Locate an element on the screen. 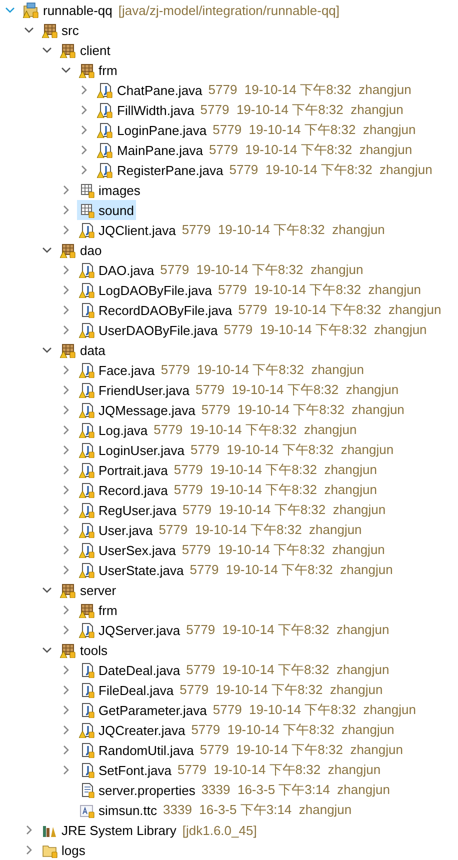  tree-item: logs is located at coordinates (64, 850).